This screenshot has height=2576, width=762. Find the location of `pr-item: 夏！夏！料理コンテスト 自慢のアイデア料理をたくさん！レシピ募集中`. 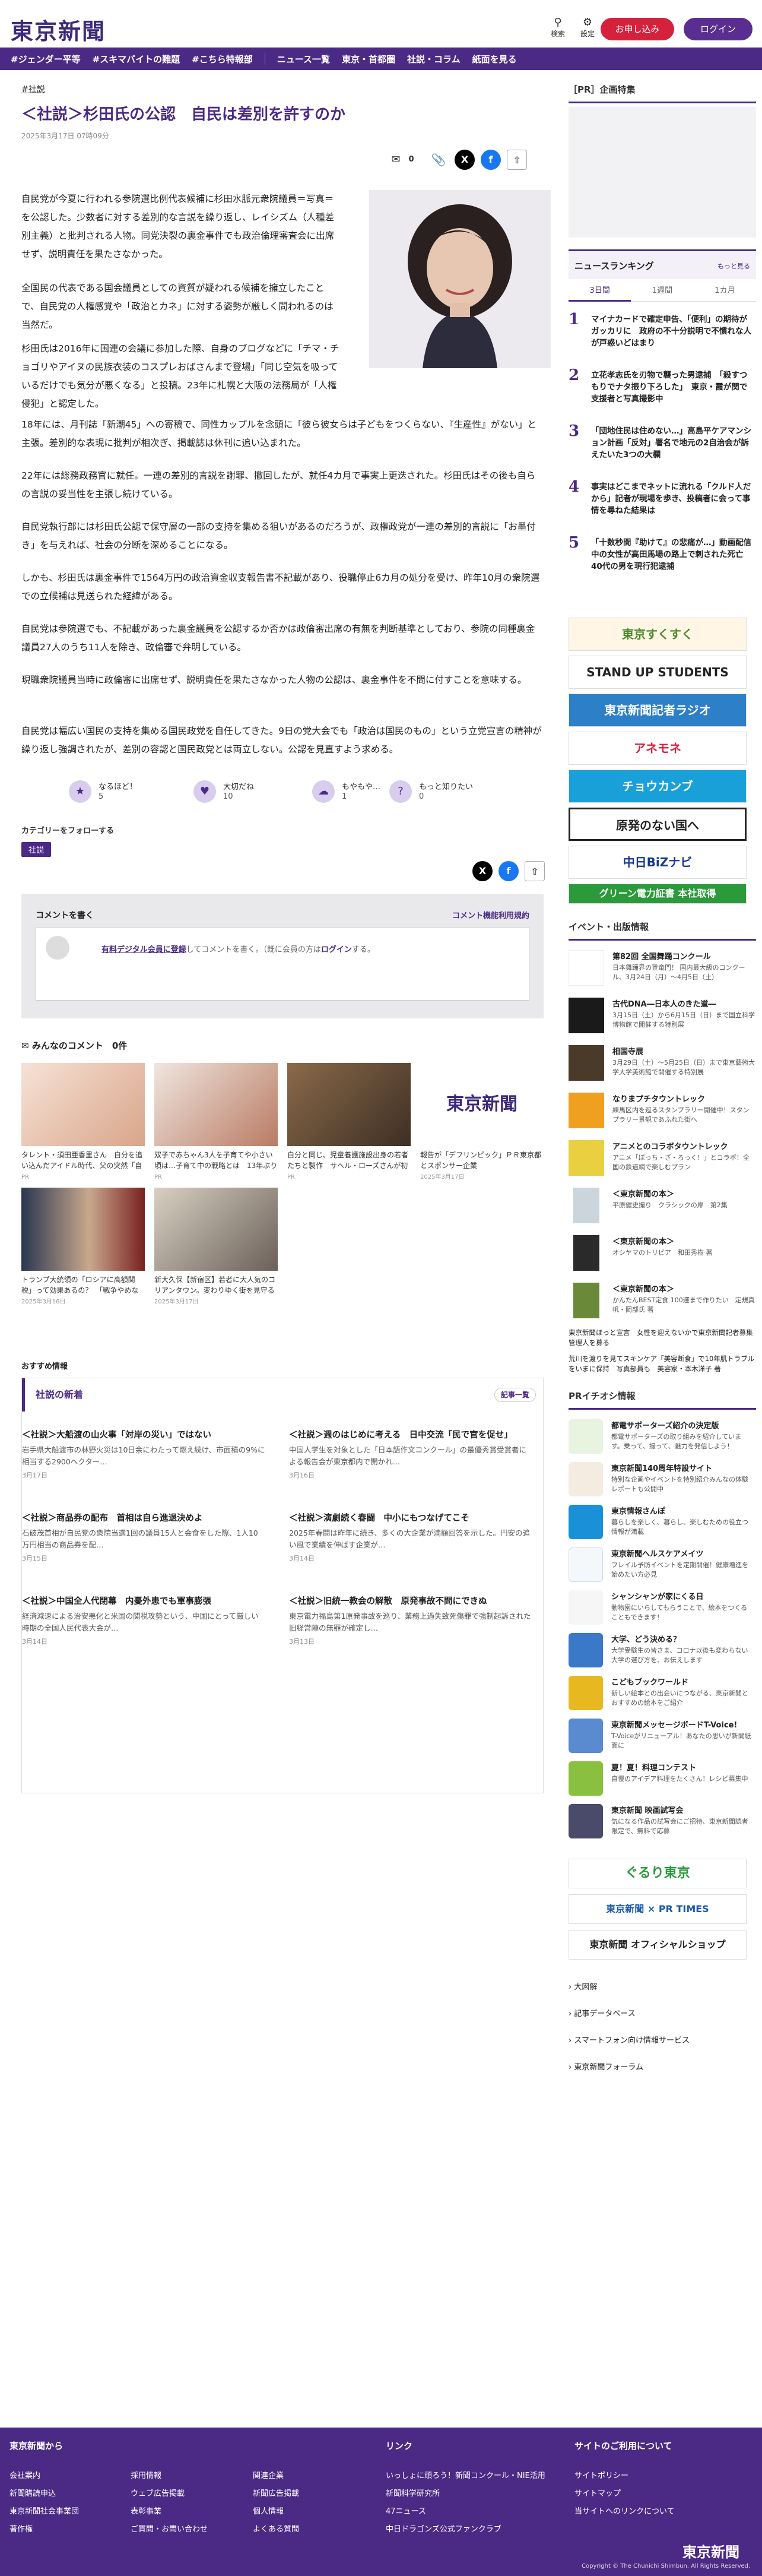

pr-item: 夏！夏！料理コンテスト 自慢のアイデア料理をたくさん！レシピ募集中 is located at coordinates (662, 1779).